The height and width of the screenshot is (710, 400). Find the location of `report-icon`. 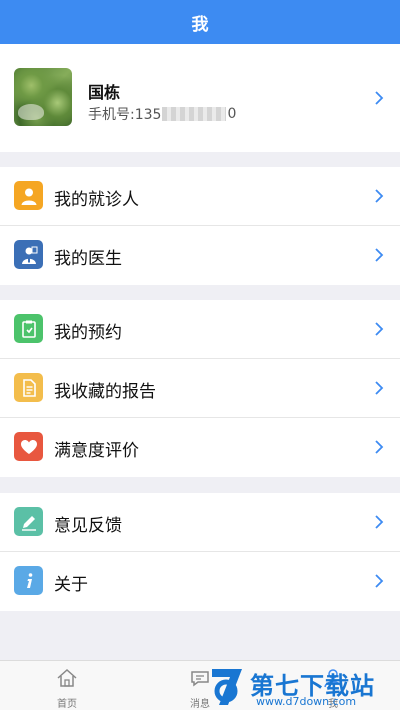

report-icon is located at coordinates (28, 387).